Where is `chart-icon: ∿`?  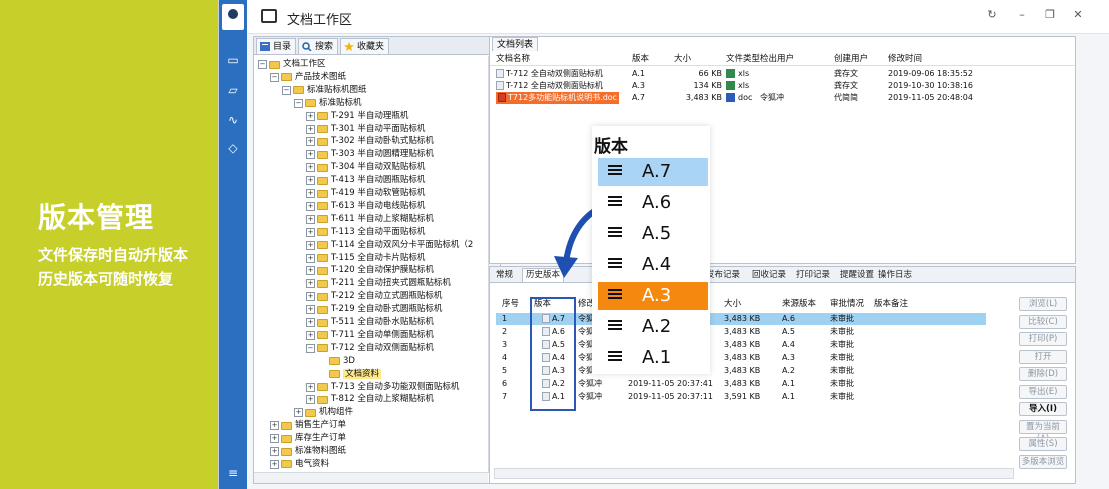
chart-icon: ∿ is located at coordinates (233, 120).